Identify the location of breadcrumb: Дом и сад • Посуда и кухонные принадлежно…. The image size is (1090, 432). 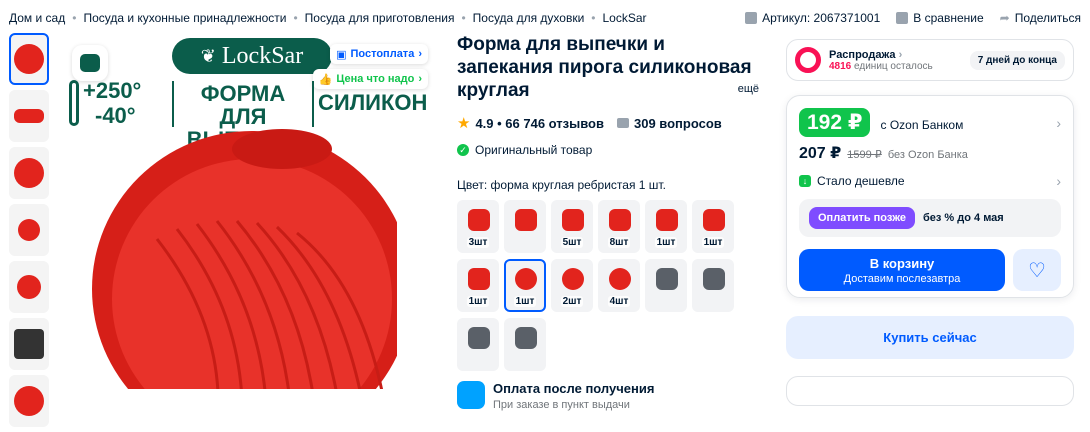
(545, 18).